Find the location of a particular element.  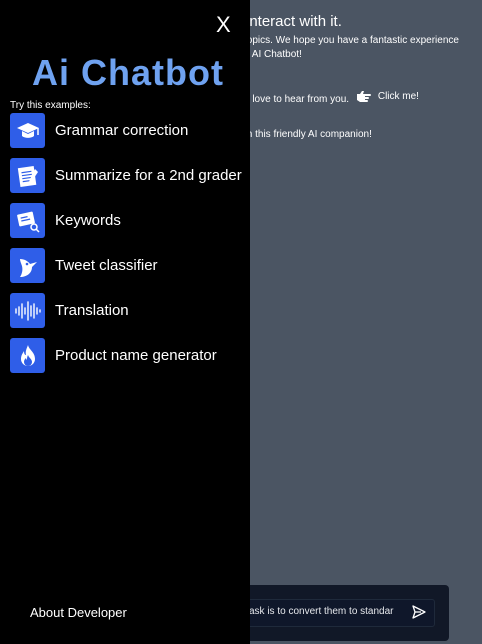

example-label: Product name generator is located at coordinates (136, 355).